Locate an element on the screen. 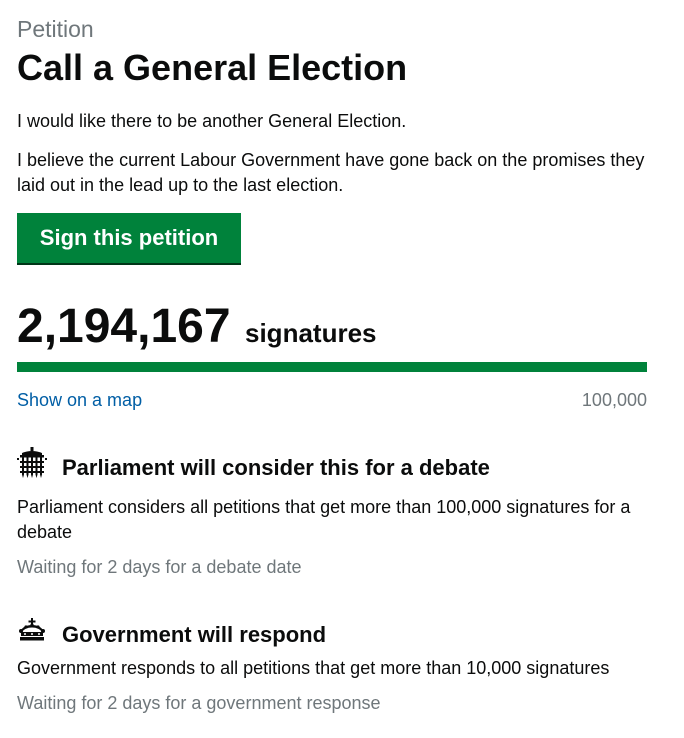 This screenshot has height=738, width=684. signature-count: 2,194,167 is located at coordinates (124, 326).